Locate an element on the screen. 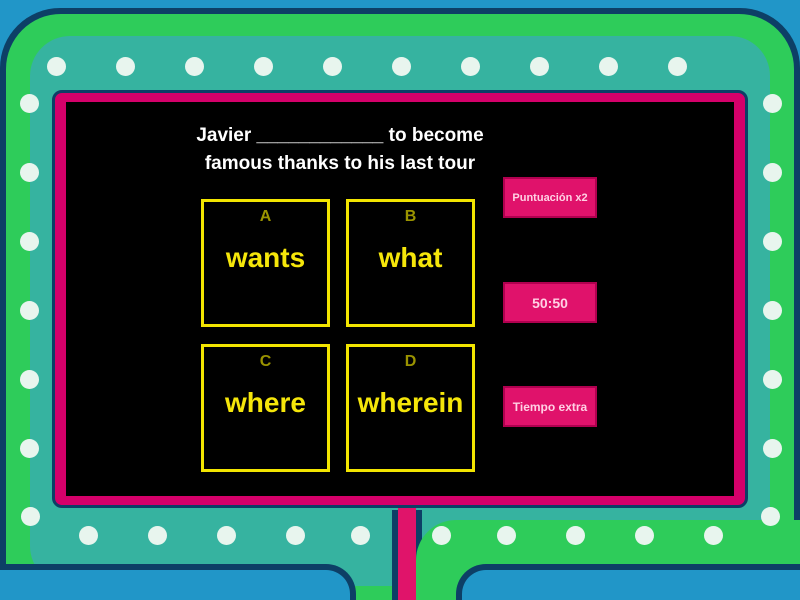 The image size is (800, 600). answer-option-a: A wants is located at coordinates (265, 263).